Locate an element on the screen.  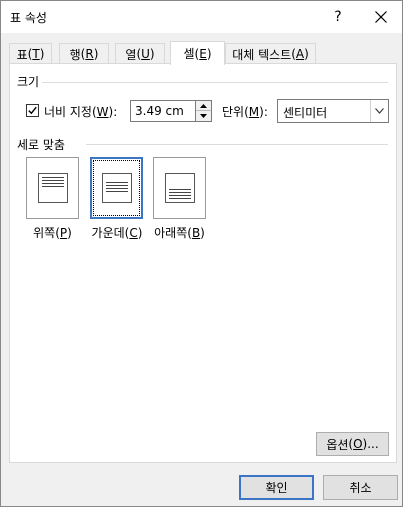
close-icon is located at coordinates (381, 17).